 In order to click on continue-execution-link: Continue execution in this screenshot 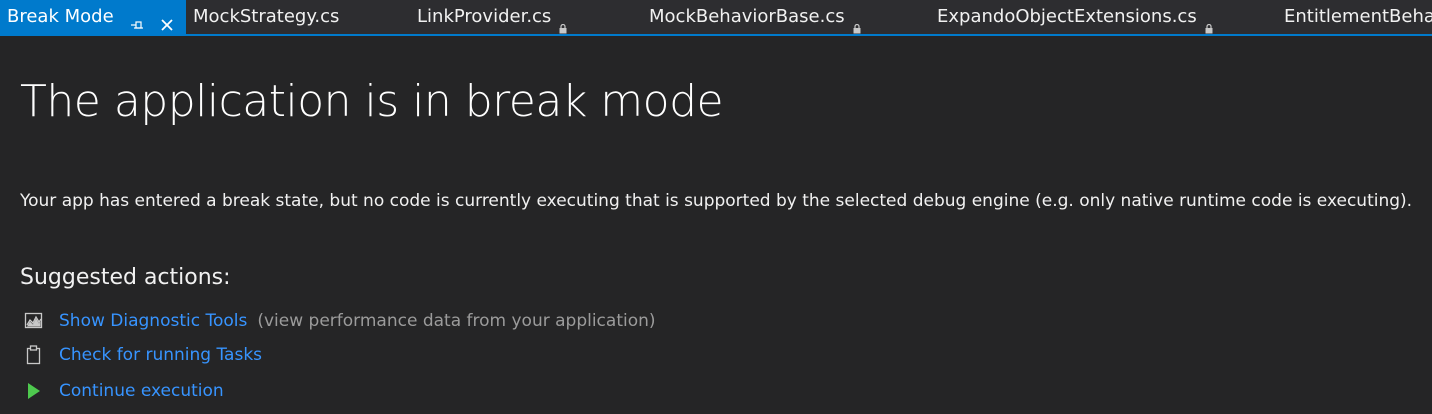, I will do `click(141, 391)`.